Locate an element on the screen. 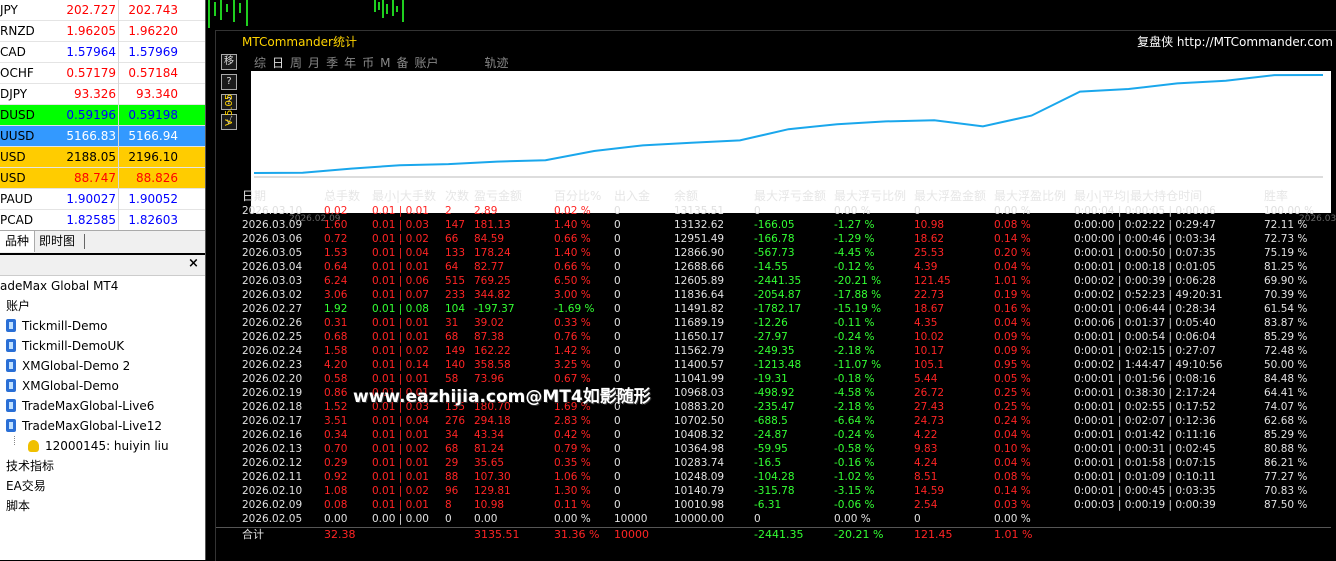 The image size is (1336, 561). market-watch-row: DJPY 93.326 93.340 is located at coordinates (102, 94).